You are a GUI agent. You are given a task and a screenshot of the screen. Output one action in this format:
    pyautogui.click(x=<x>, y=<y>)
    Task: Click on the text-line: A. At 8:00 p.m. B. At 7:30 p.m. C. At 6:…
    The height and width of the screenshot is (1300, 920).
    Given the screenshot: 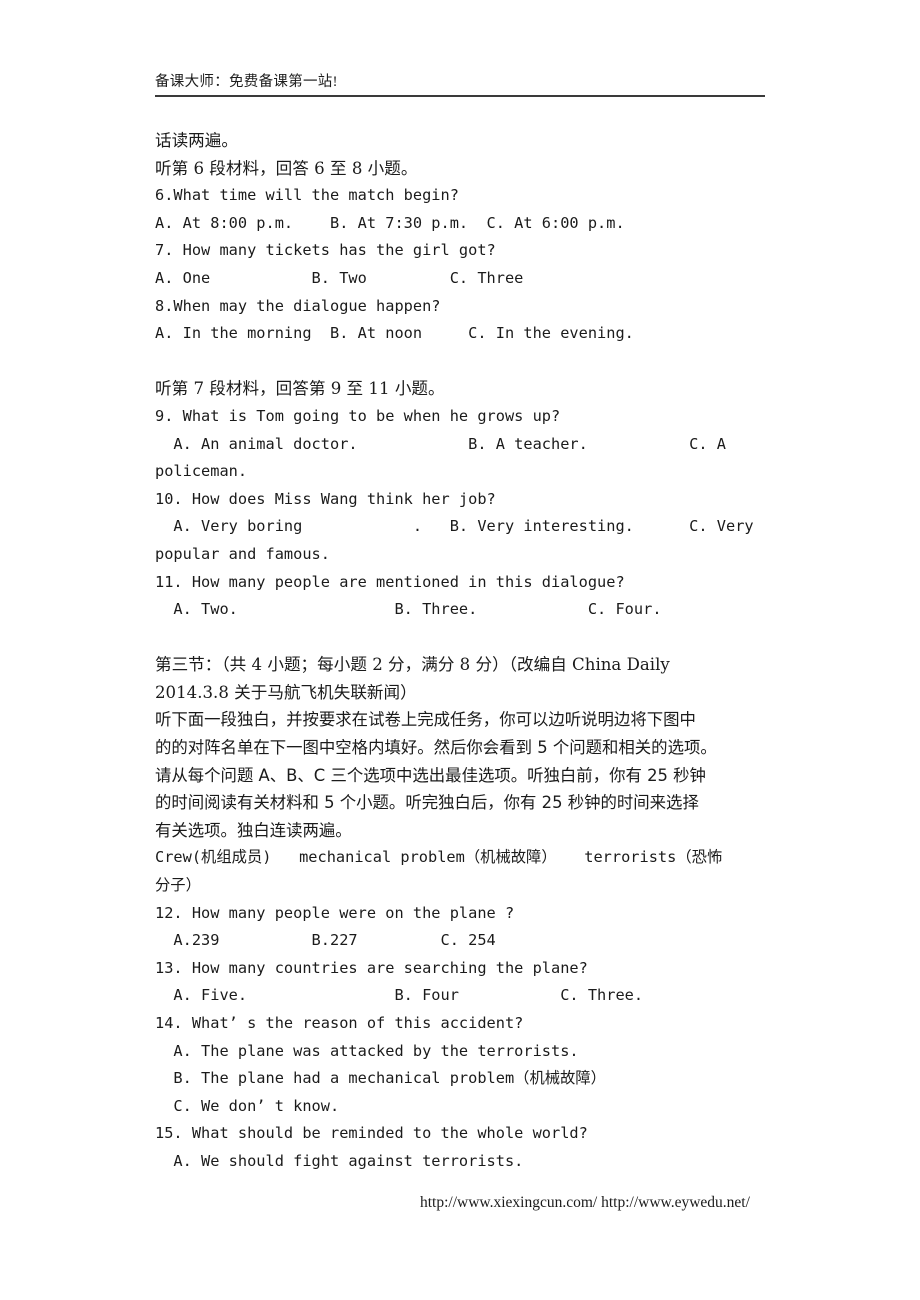 What is the action you would take?
    pyautogui.click(x=390, y=222)
    